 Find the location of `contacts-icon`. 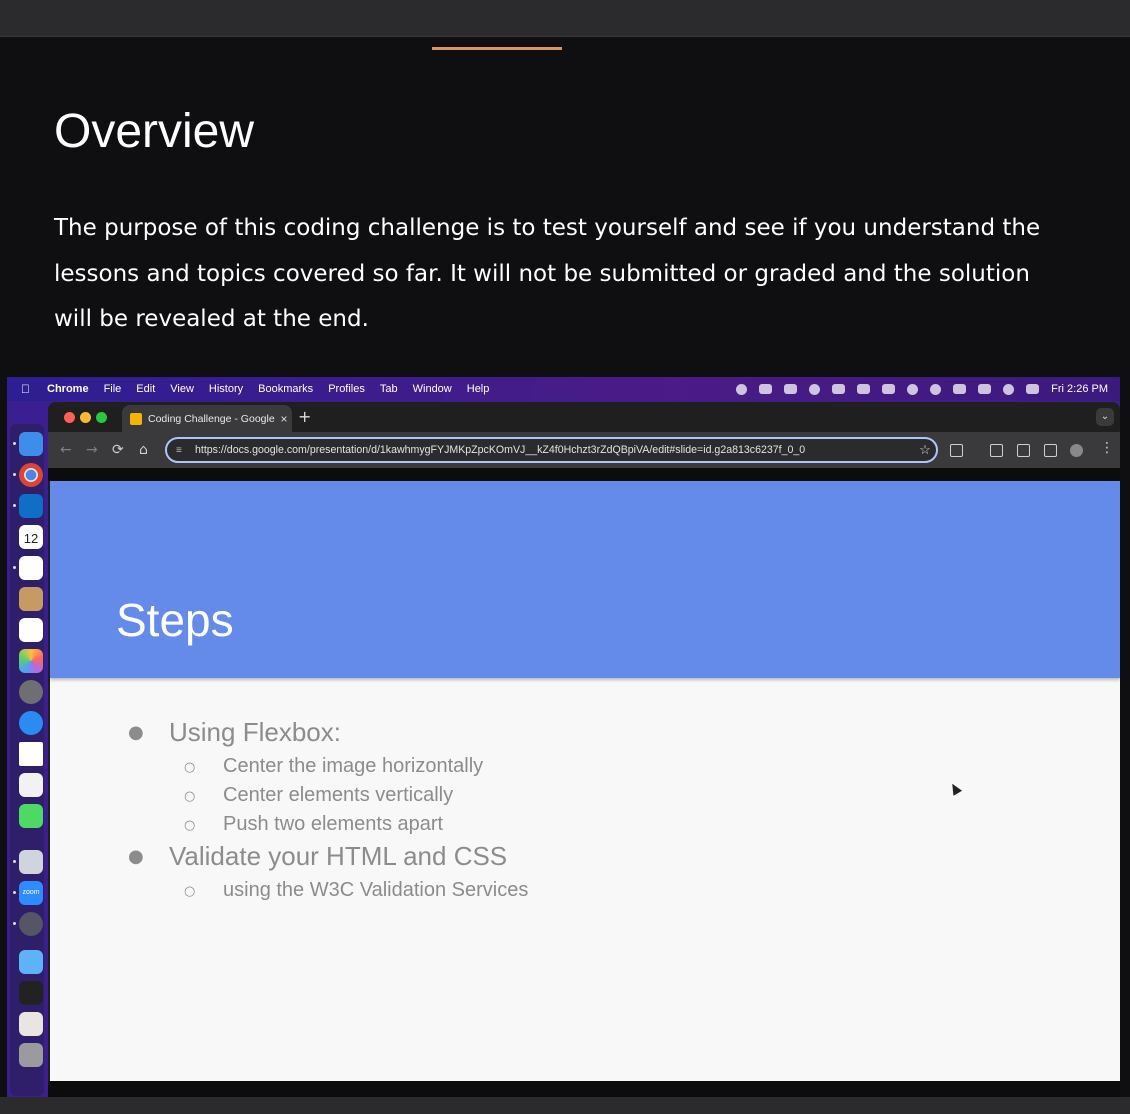

contacts-icon is located at coordinates (31, 599).